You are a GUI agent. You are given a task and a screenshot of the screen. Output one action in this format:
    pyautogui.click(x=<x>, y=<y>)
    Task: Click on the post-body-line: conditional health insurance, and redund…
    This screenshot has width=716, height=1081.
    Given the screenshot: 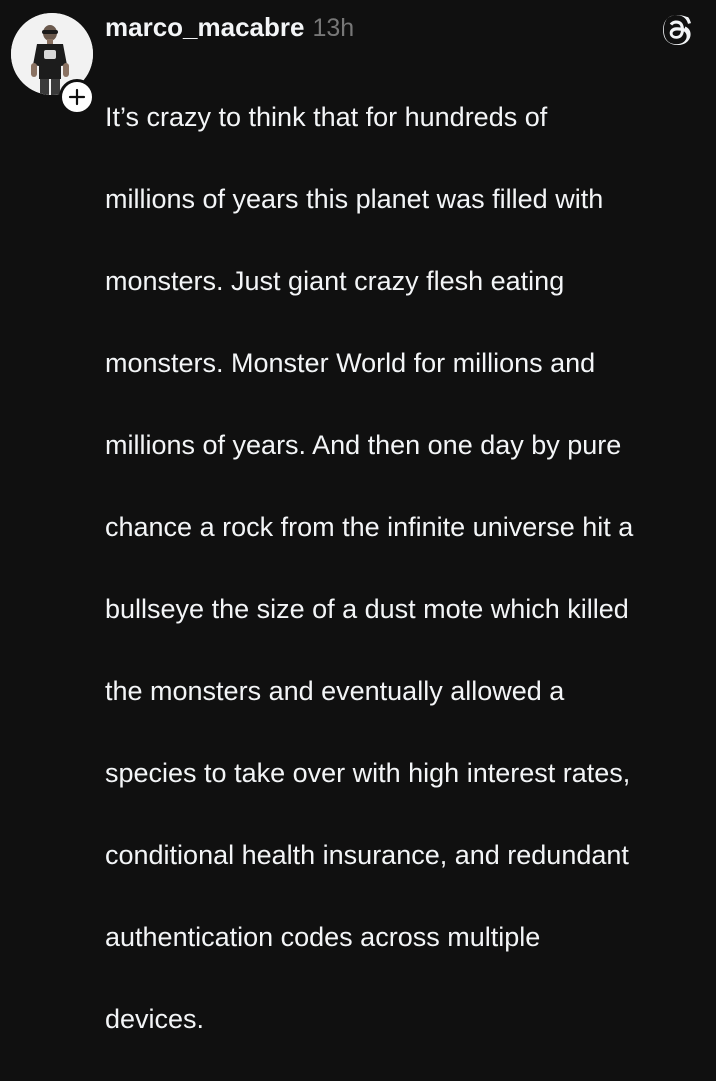 What is the action you would take?
    pyautogui.click(x=367, y=855)
    